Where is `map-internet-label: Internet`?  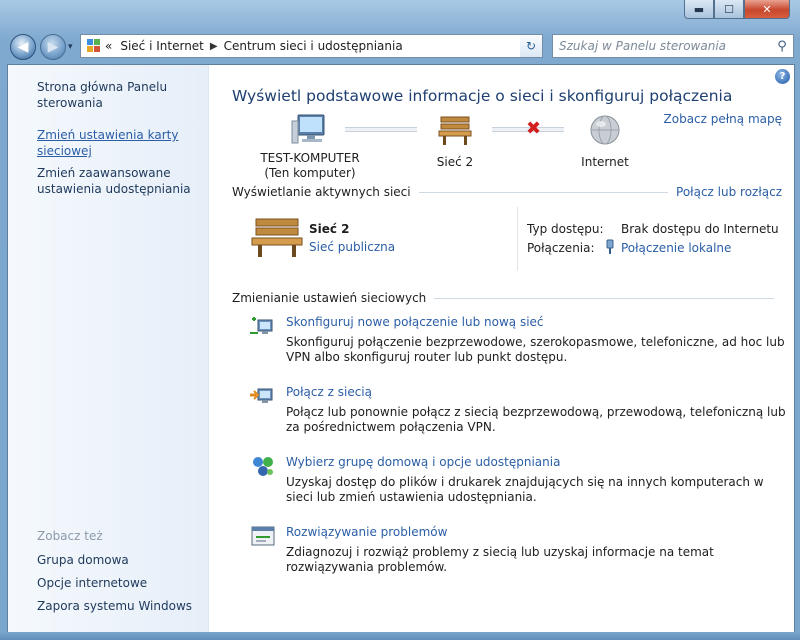
map-internet-label: Internet is located at coordinates (605, 162).